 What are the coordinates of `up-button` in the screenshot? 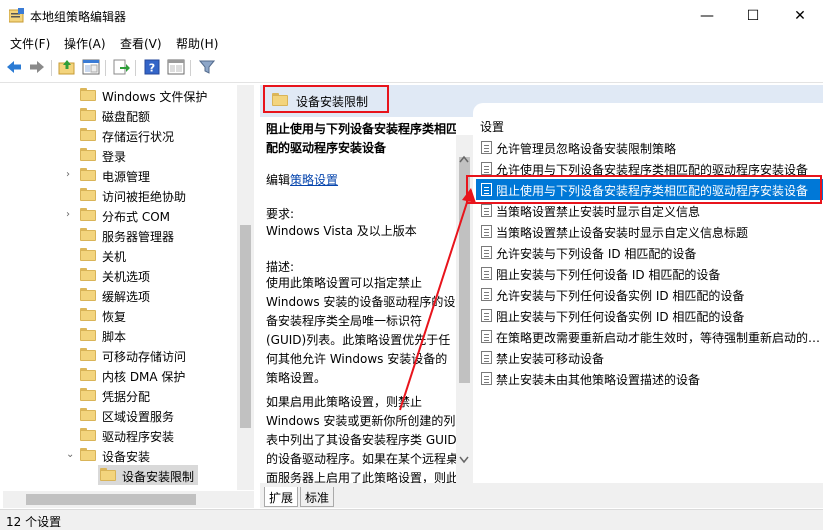 It's located at (67, 67).